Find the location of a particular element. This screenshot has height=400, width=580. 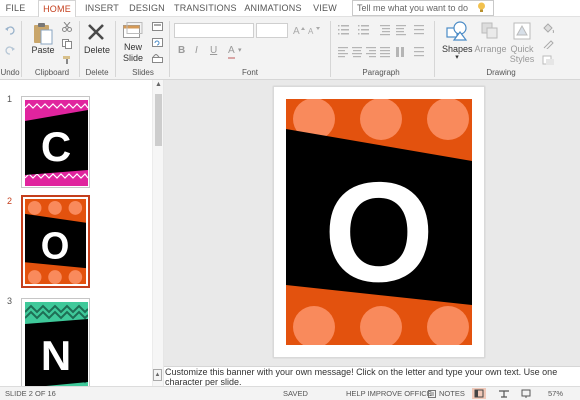

tab-animations: ANIMATIONS is located at coordinates (273, 8).